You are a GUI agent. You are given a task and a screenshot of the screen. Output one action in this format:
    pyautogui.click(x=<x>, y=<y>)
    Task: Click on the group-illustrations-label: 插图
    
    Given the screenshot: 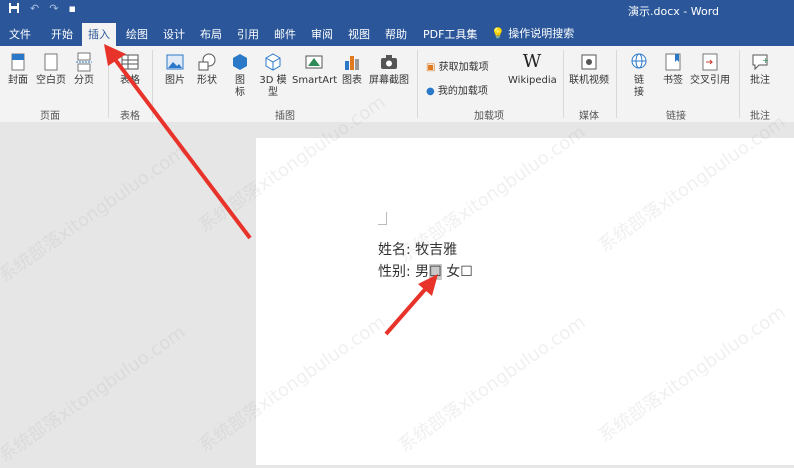 What is the action you would take?
    pyautogui.click(x=285, y=116)
    